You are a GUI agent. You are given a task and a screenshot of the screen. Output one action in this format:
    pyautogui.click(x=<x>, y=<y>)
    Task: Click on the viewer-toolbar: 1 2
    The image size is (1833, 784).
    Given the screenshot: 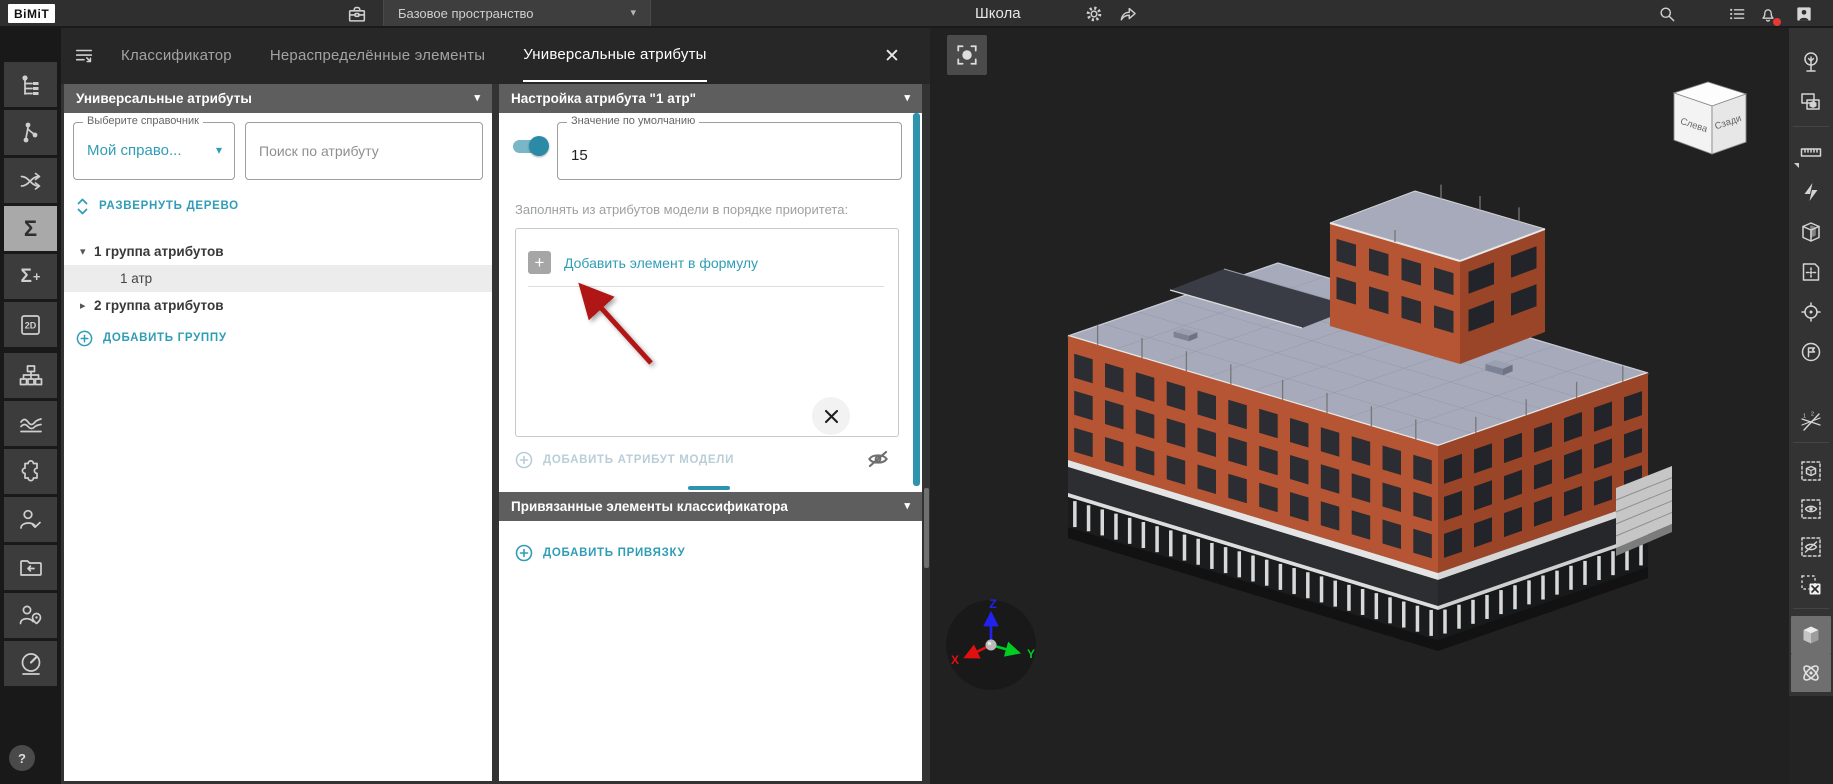 What is the action you would take?
    pyautogui.click(x=1811, y=362)
    